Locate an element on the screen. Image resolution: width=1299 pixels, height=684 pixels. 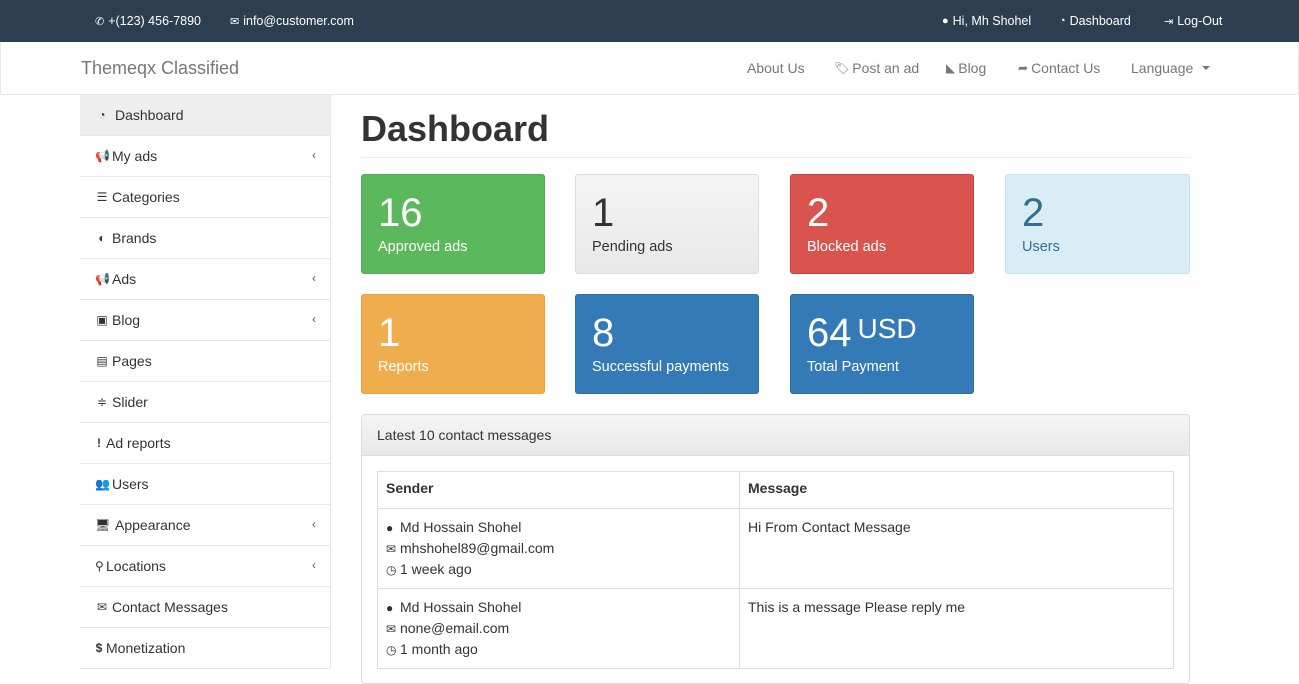
logout-label: Log-Out is located at coordinates (1200, 21).